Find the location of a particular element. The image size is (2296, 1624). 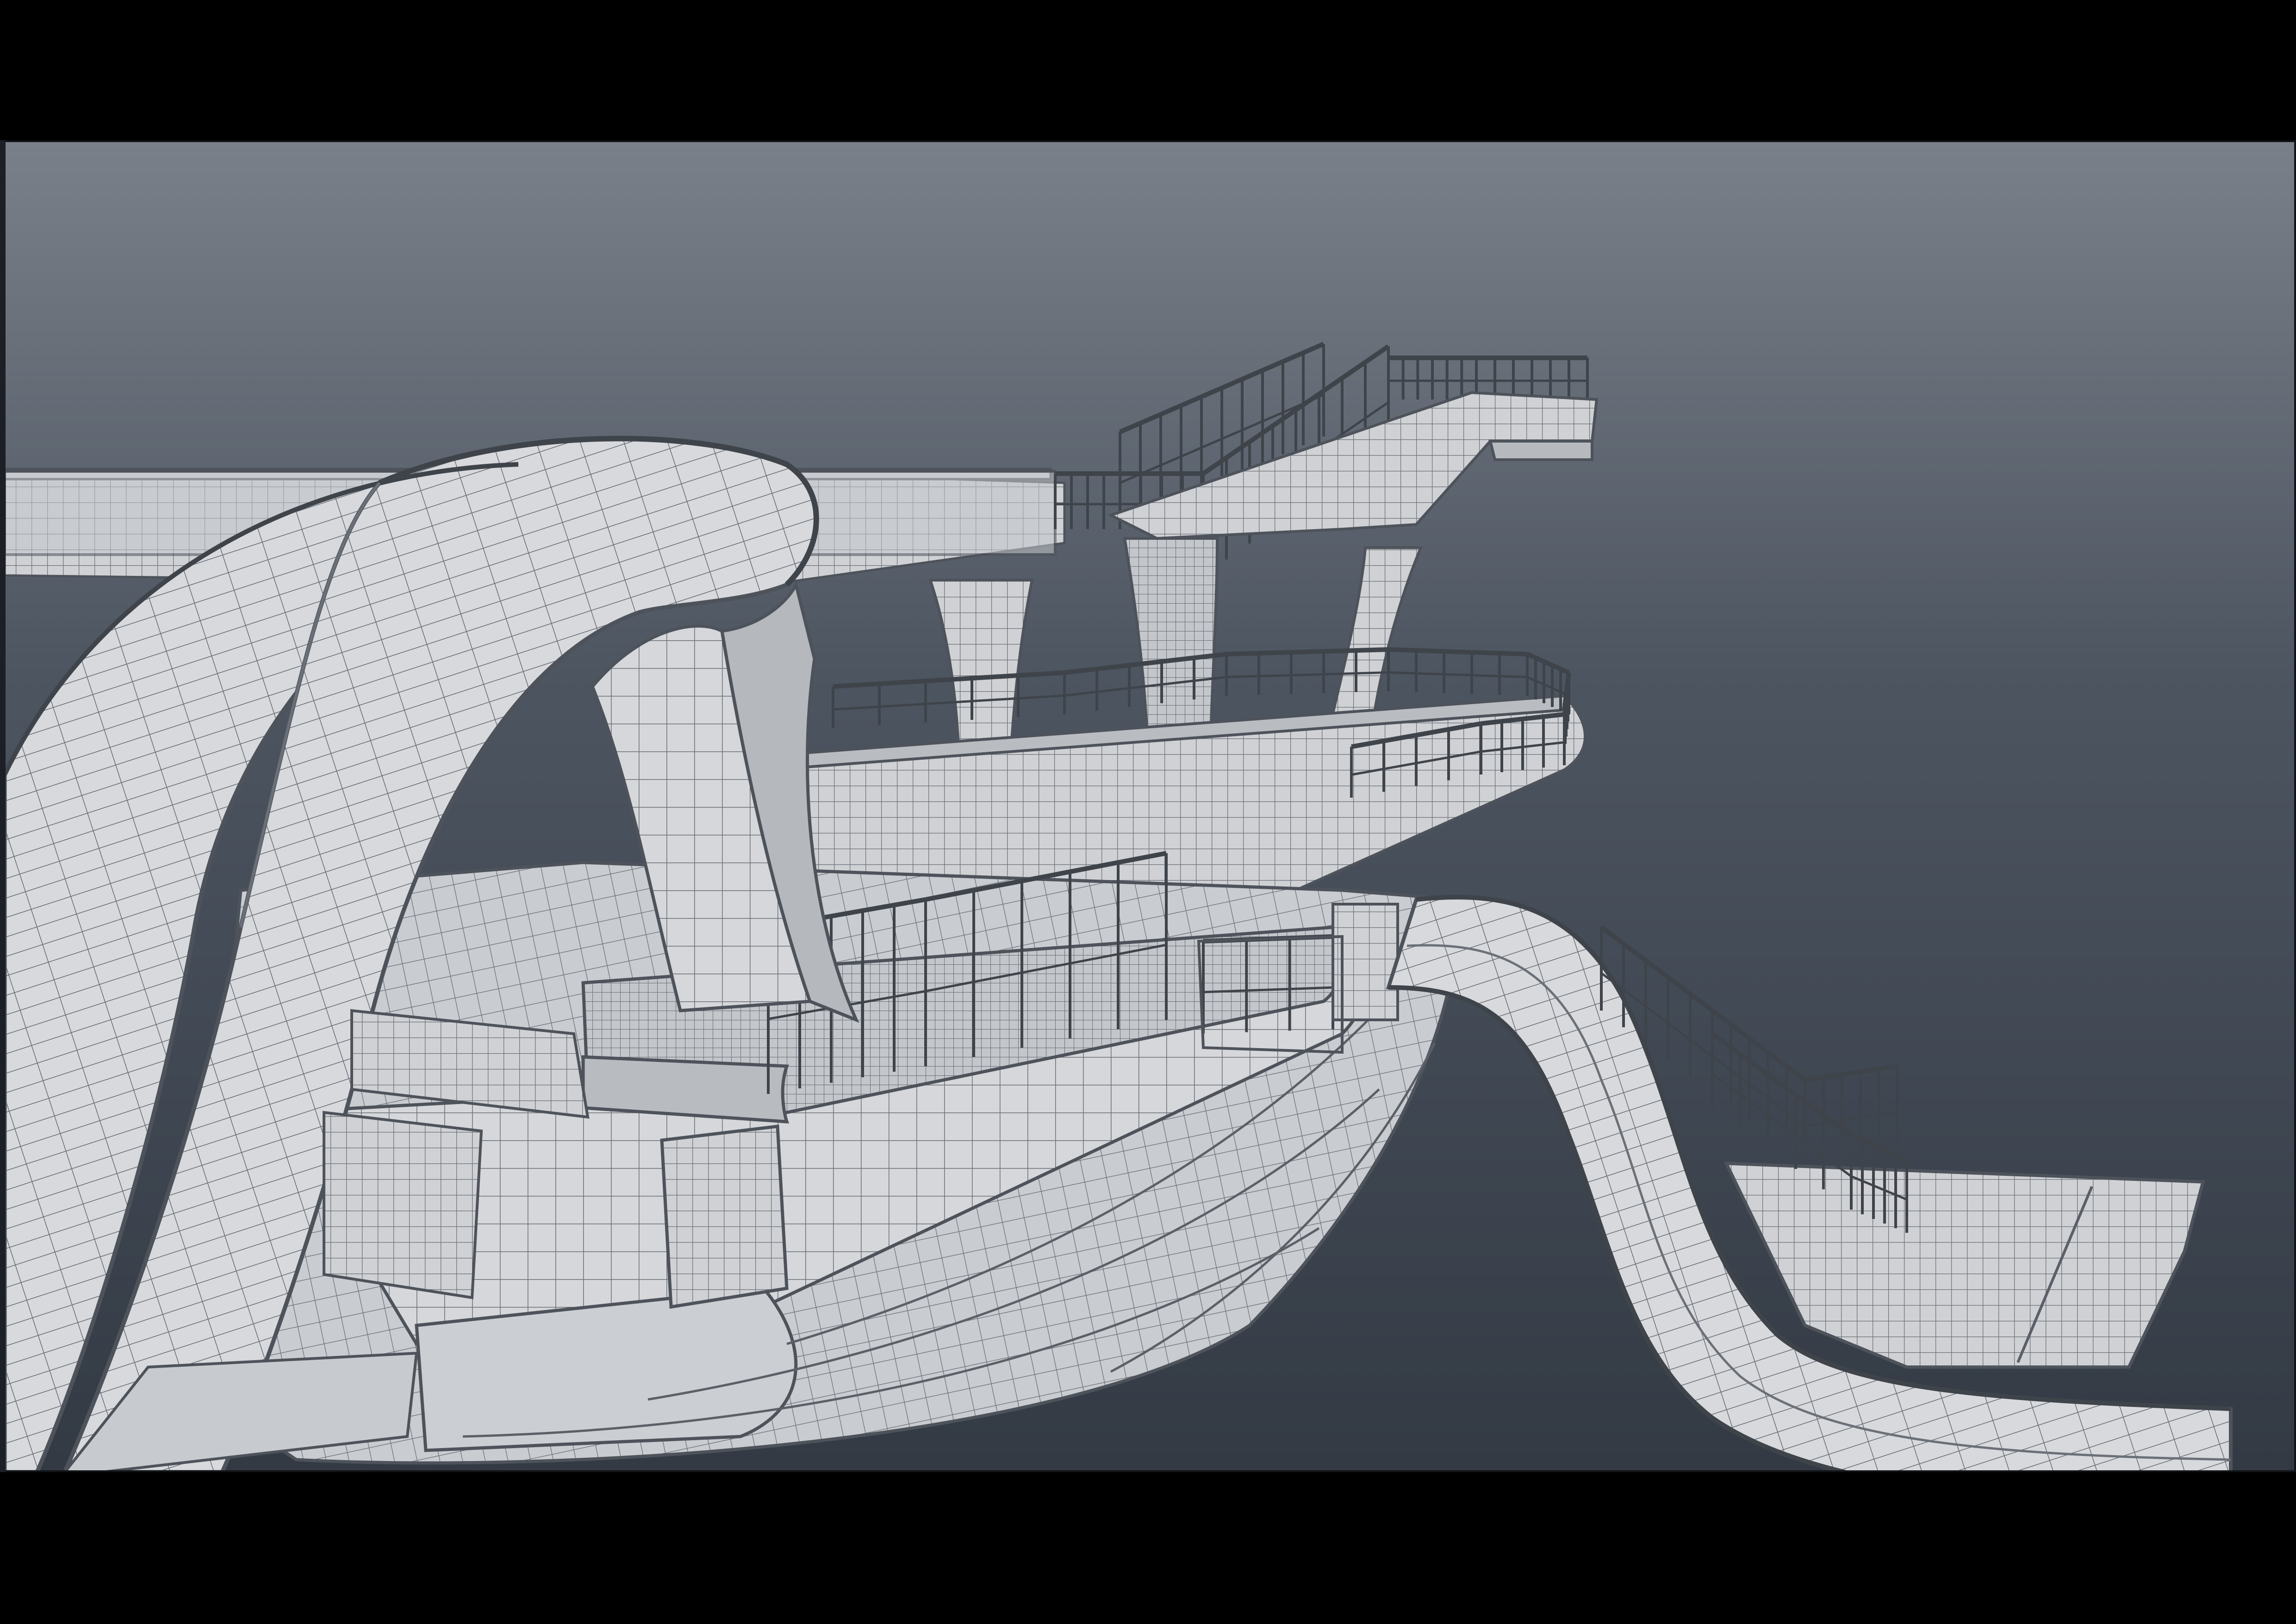

letterbox-bottom is located at coordinates (1148, 1548).